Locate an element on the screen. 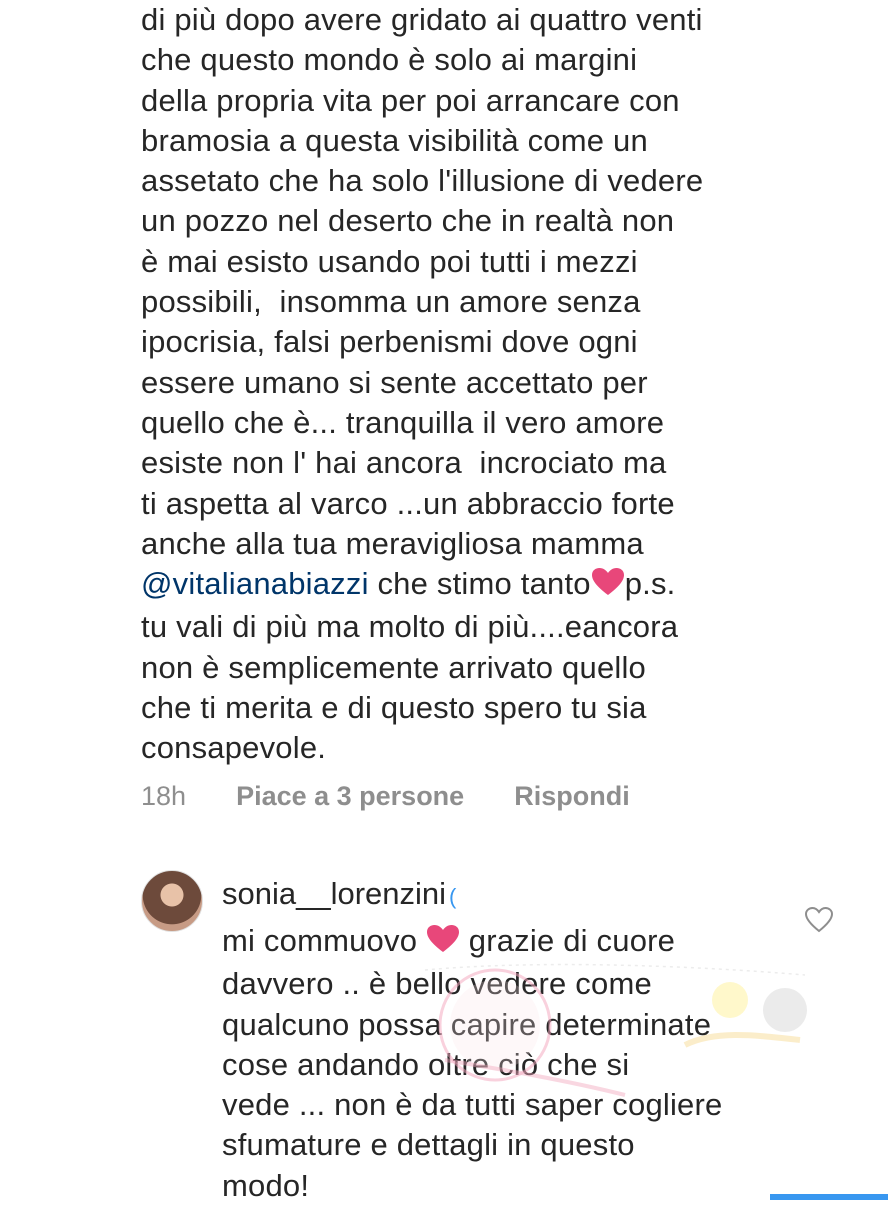 This screenshot has height=1206, width=888. reply-line: cose andando oltre ciò che si is located at coordinates (426, 1064).